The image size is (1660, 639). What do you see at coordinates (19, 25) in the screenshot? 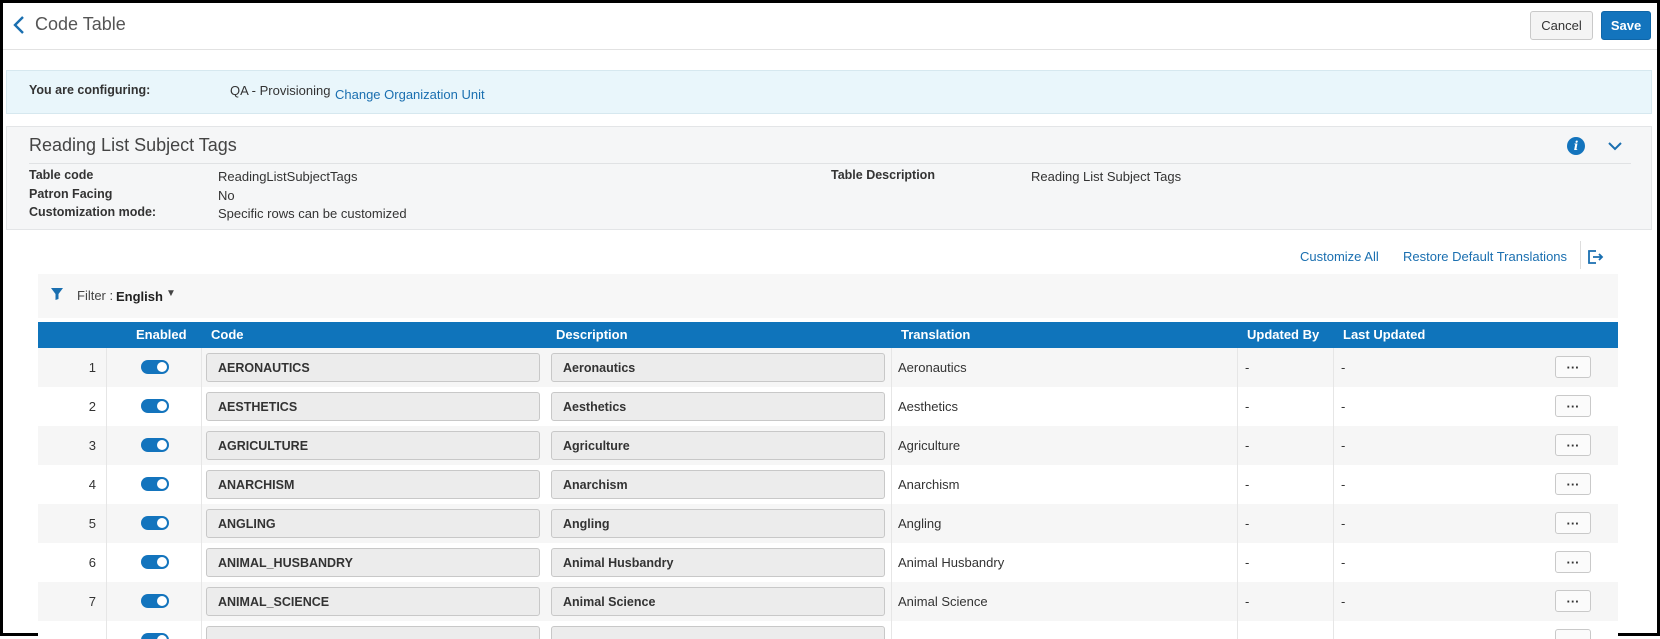
I see `back-arrow-icon` at bounding box center [19, 25].